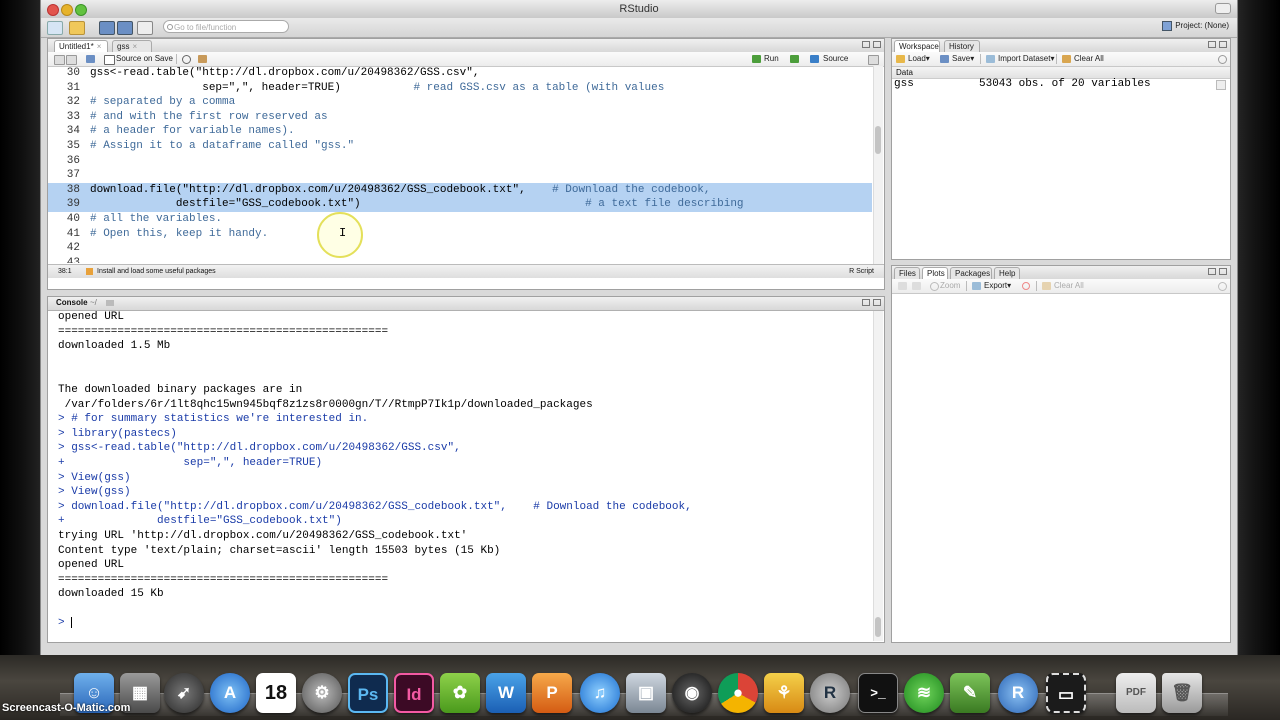  What do you see at coordinates (963, 58) in the screenshot?
I see `save-menu: Save▾` at bounding box center [963, 58].